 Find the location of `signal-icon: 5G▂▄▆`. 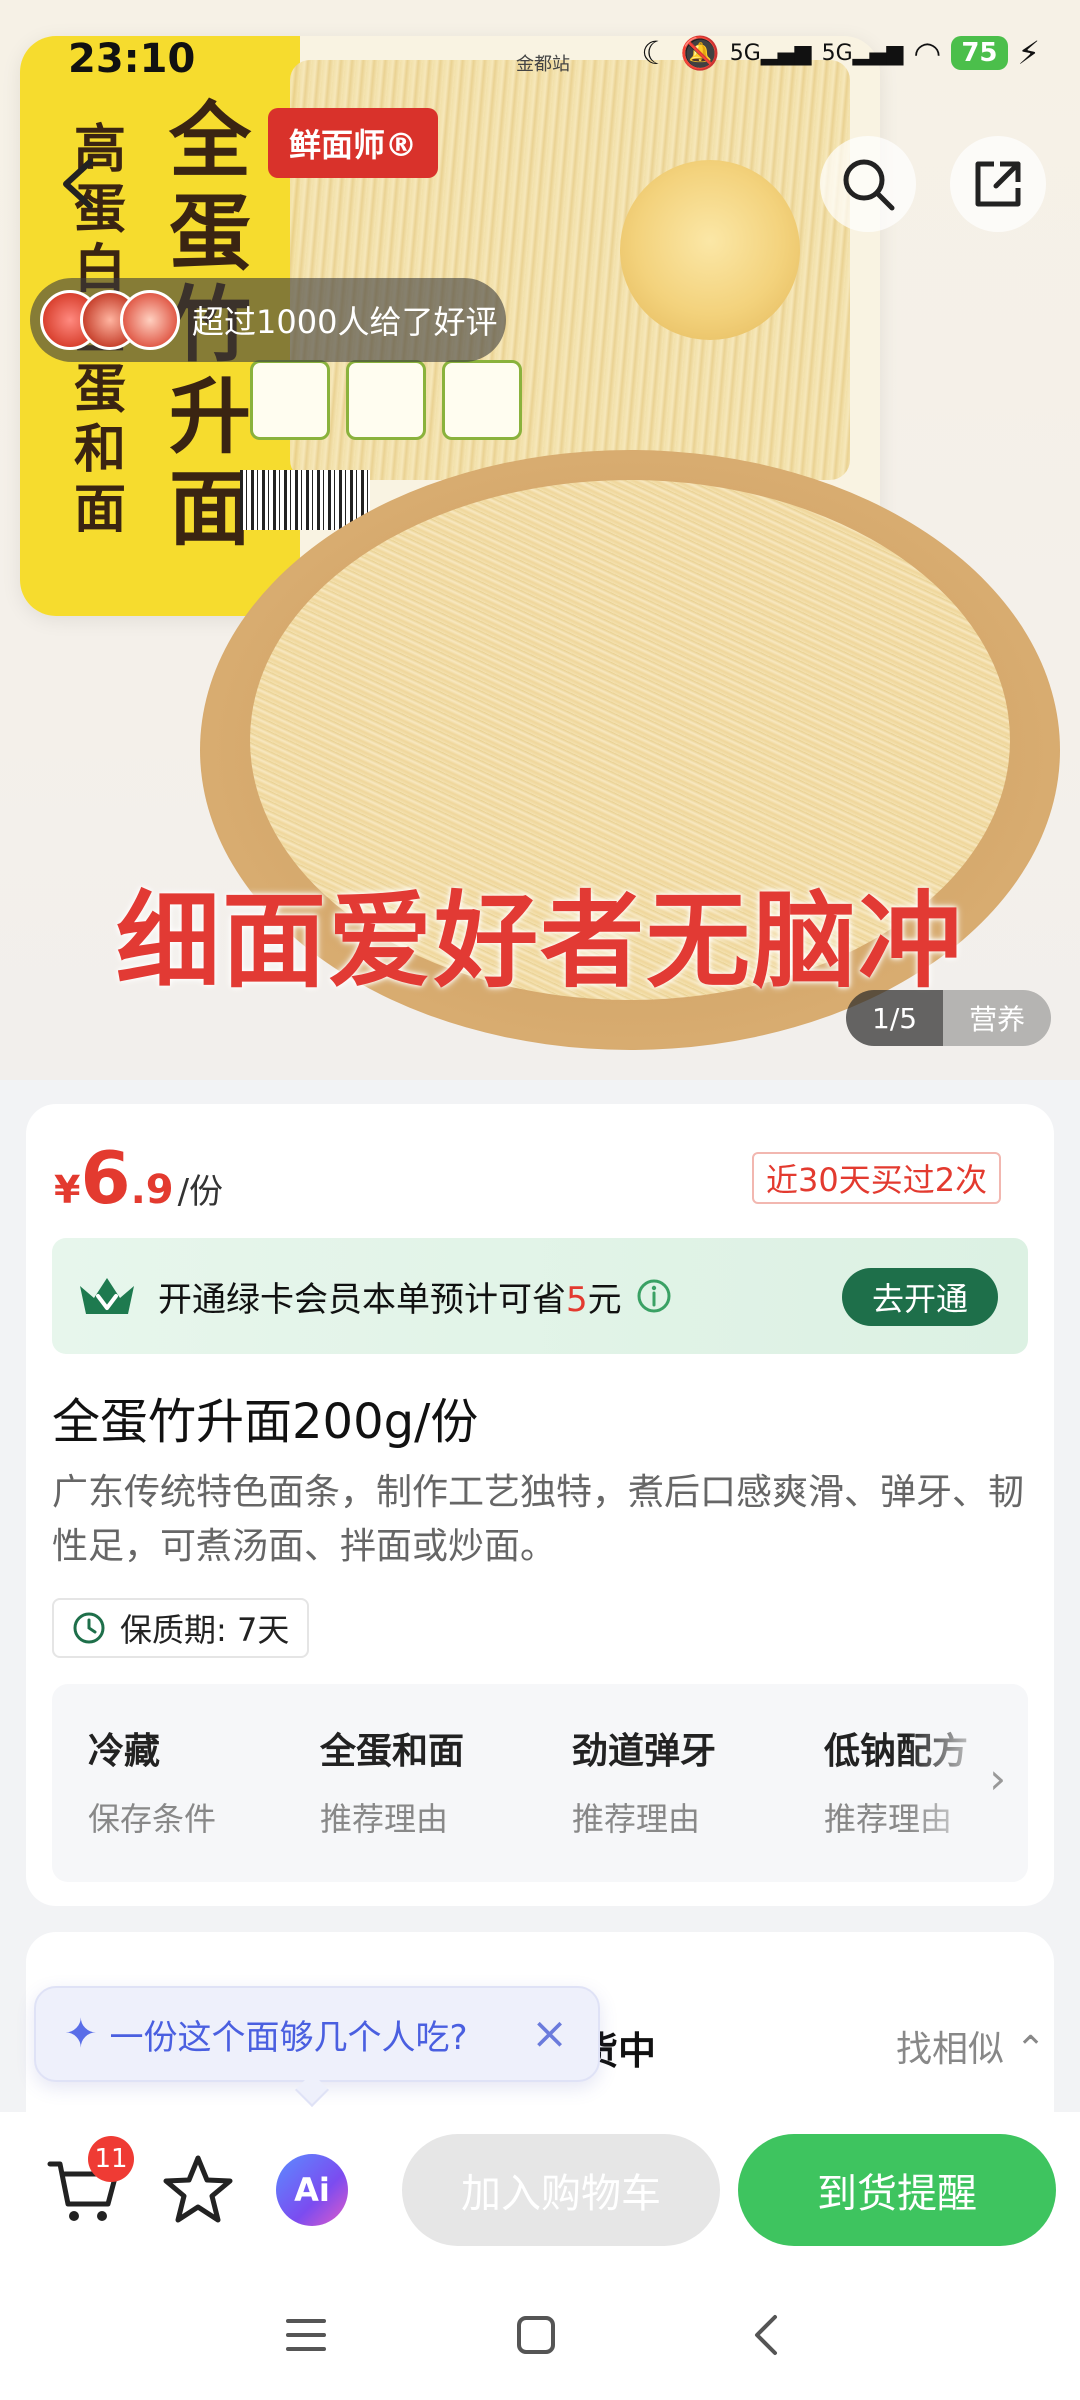

signal-icon: 5G▂▄▆ is located at coordinates (770, 53).